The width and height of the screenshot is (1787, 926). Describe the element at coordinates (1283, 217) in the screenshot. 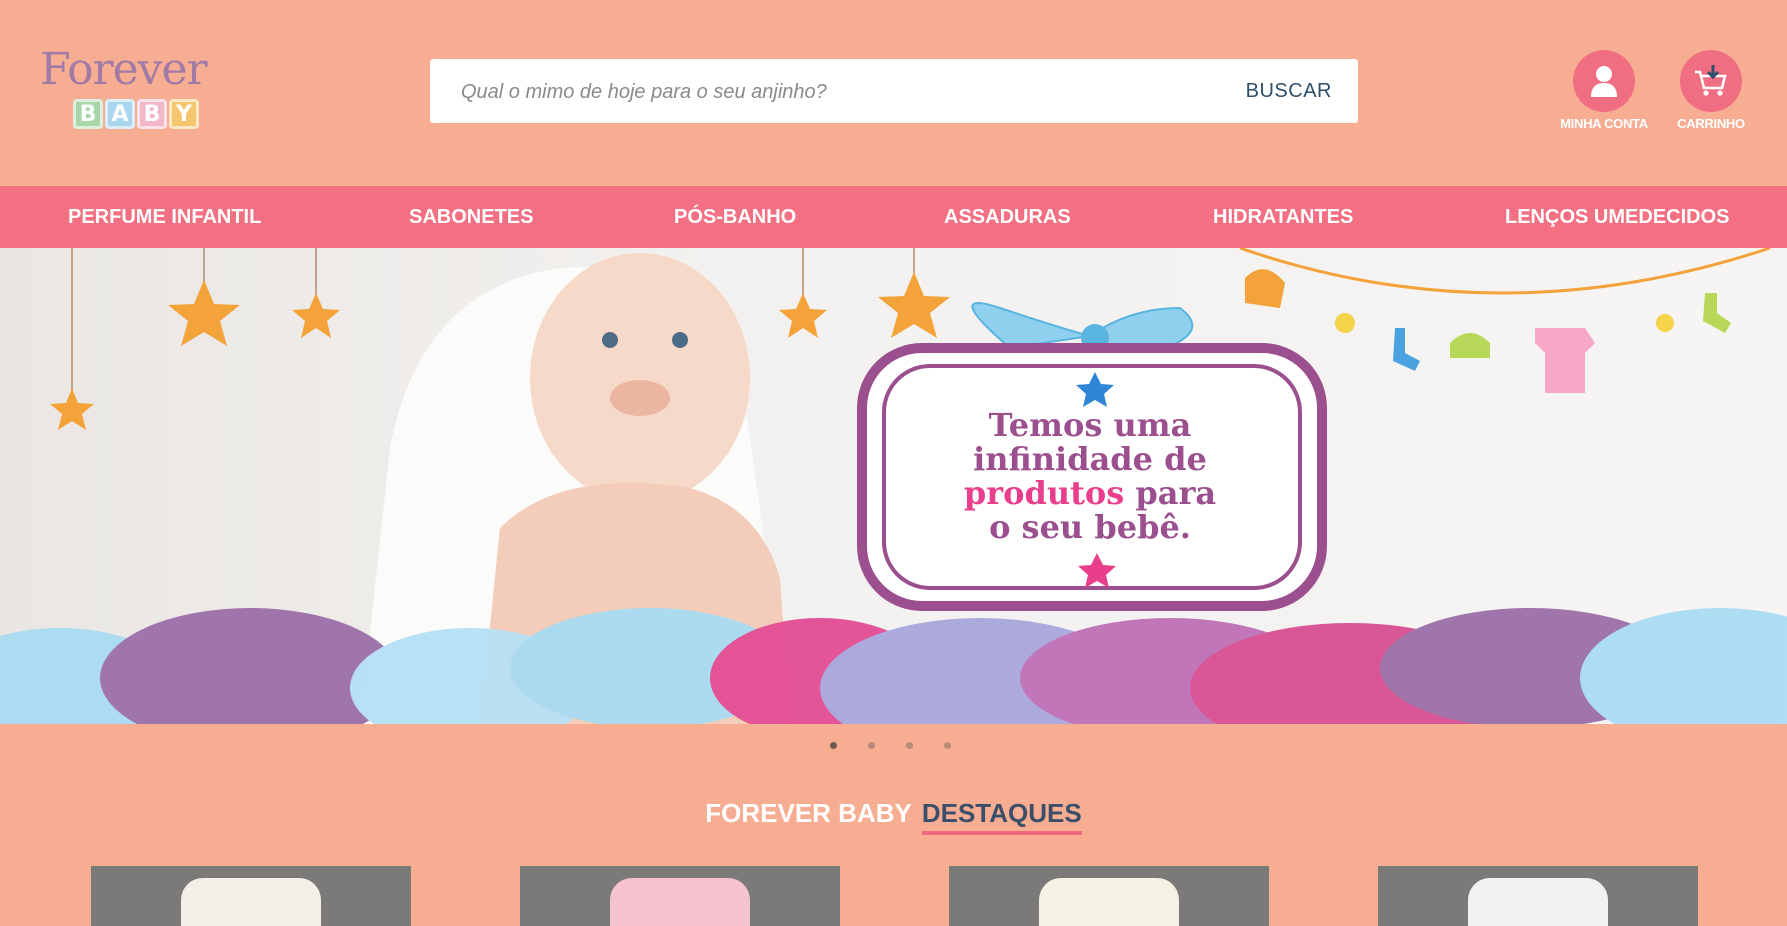

I see `nav-item-hidratantes: HIDRATANTES` at that location.